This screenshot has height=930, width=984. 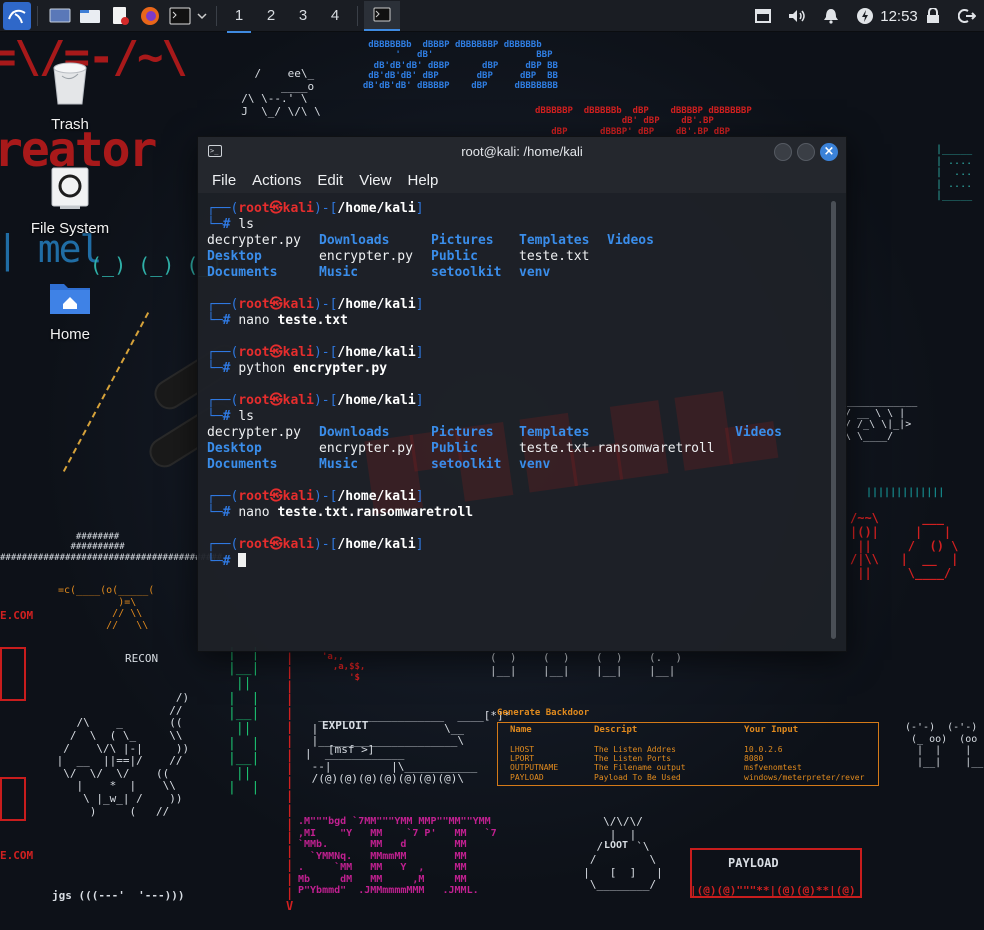 What do you see at coordinates (933, 16) in the screenshot?
I see `lock-screen-button` at bounding box center [933, 16].